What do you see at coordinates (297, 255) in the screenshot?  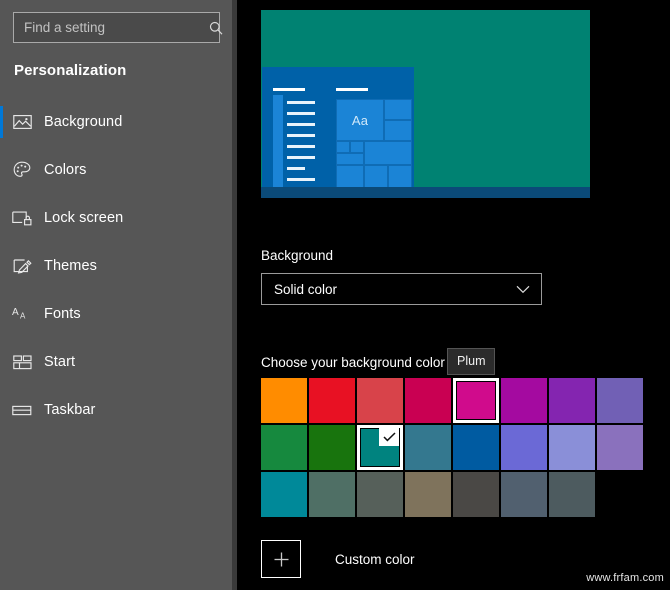 I see `background-label: Background` at bounding box center [297, 255].